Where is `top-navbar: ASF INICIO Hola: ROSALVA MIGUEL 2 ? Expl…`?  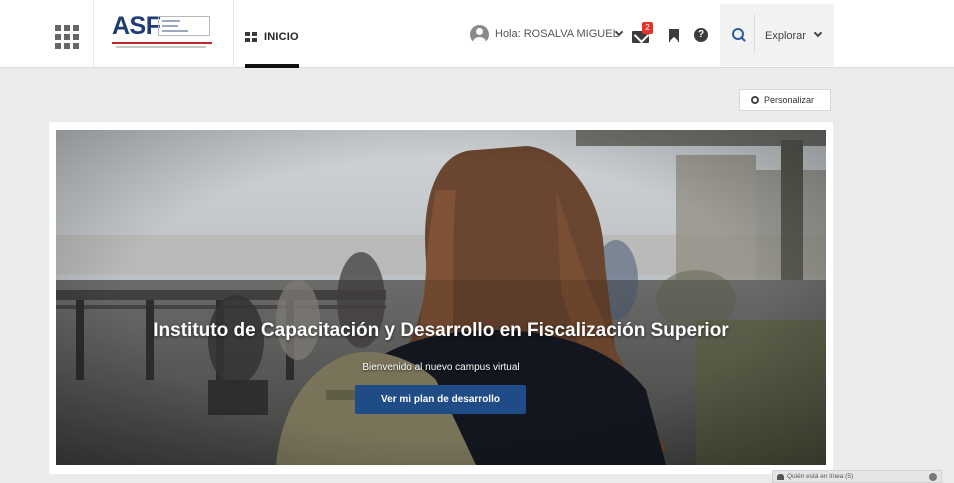 top-navbar: ASF INICIO Hola: ROSALVA MIGUEL 2 ? Expl… is located at coordinates (477, 34).